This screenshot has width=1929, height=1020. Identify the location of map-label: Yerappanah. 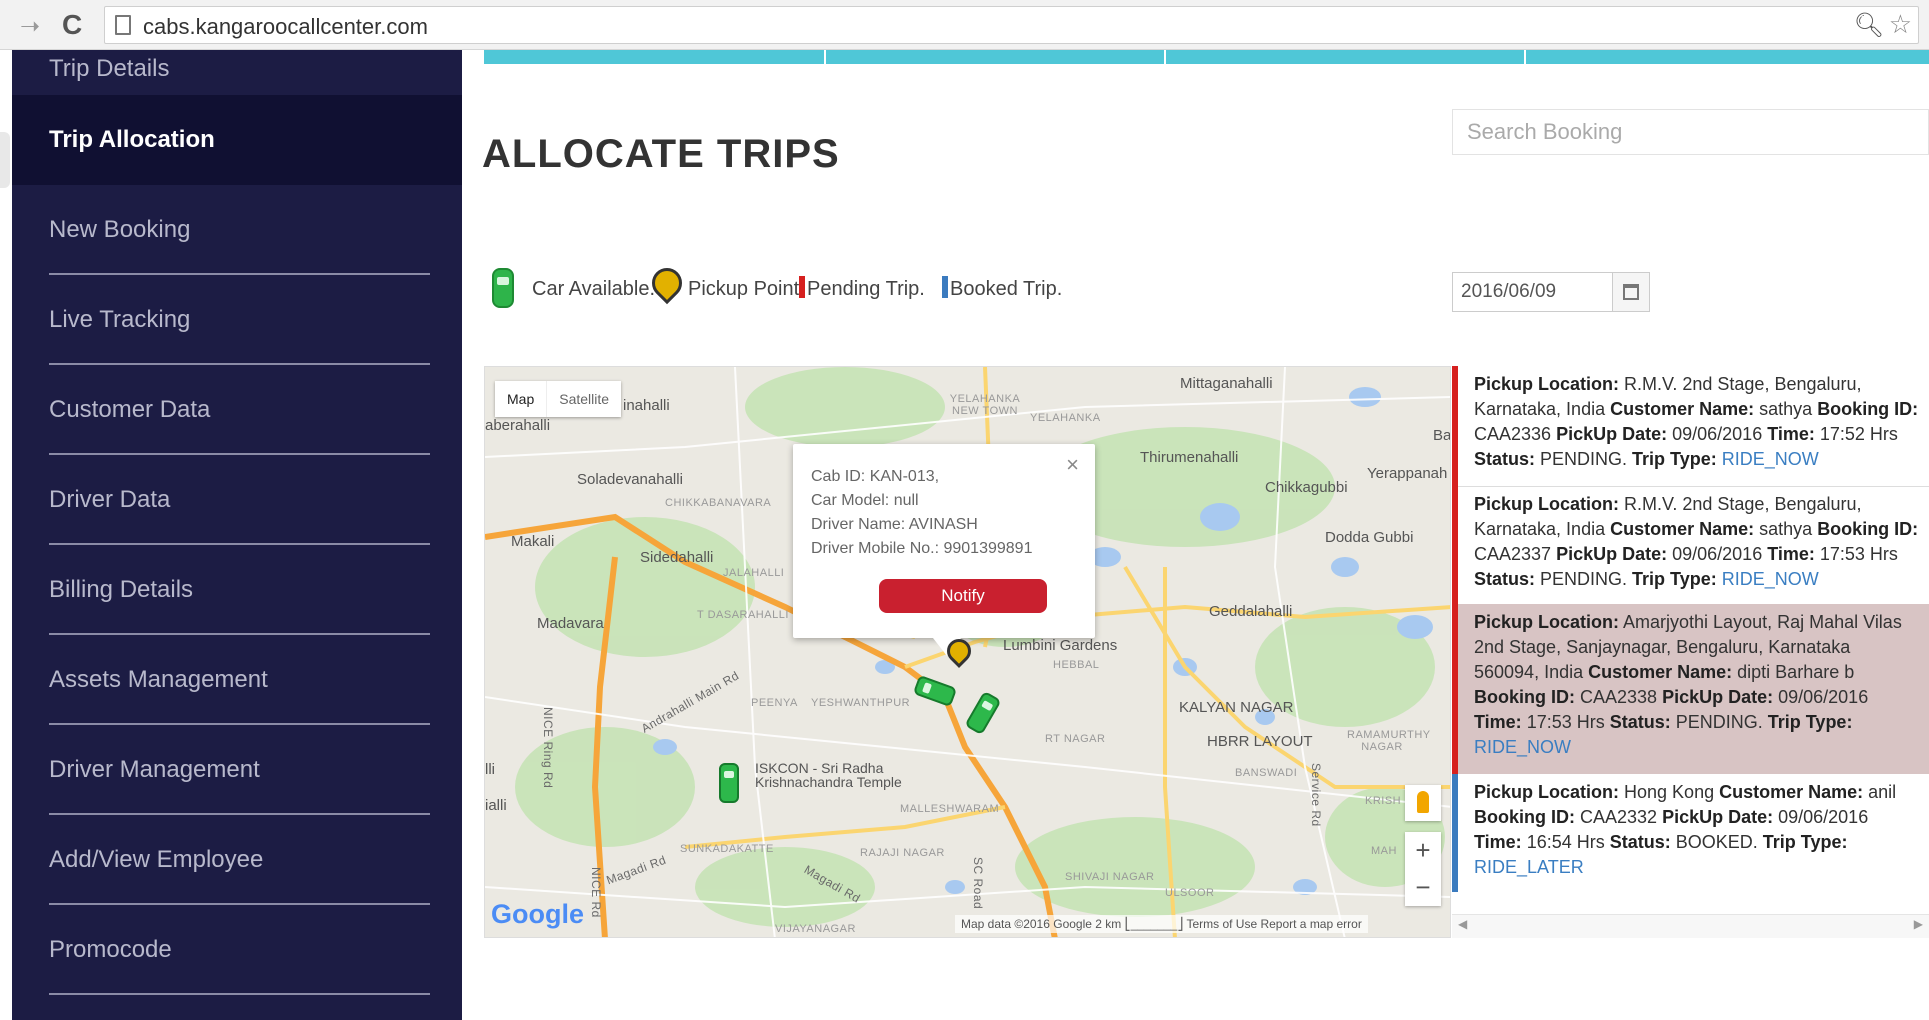
(1407, 473).